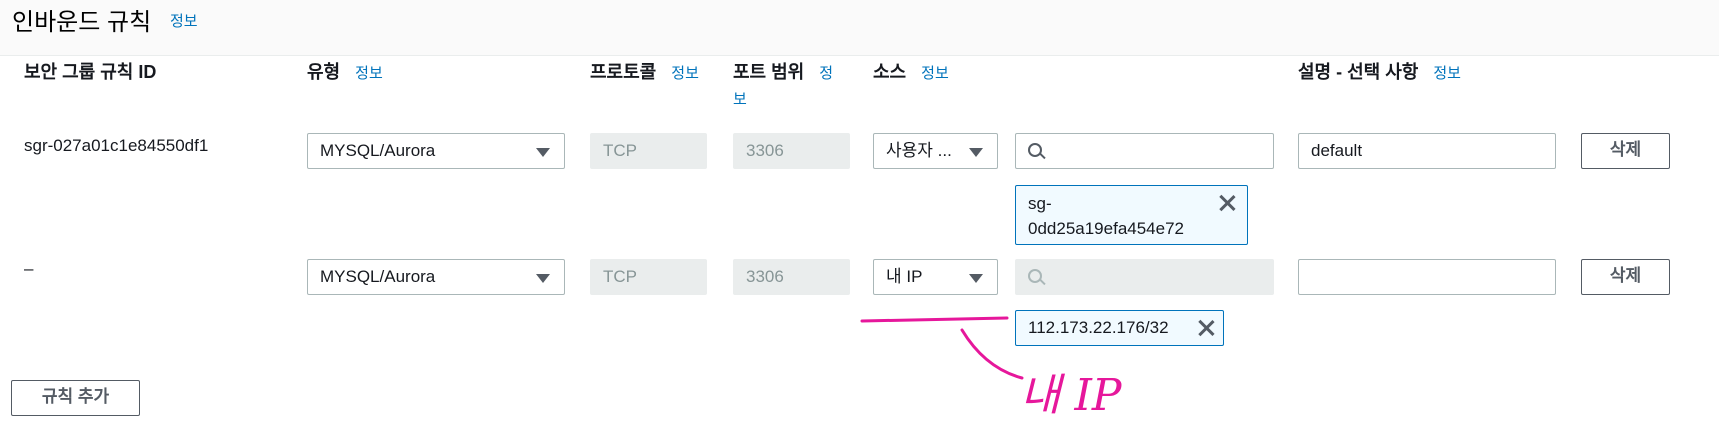 This screenshot has width=1719, height=427. What do you see at coordinates (911, 72) in the screenshot?
I see `column-header-source: 소스 정보` at bounding box center [911, 72].